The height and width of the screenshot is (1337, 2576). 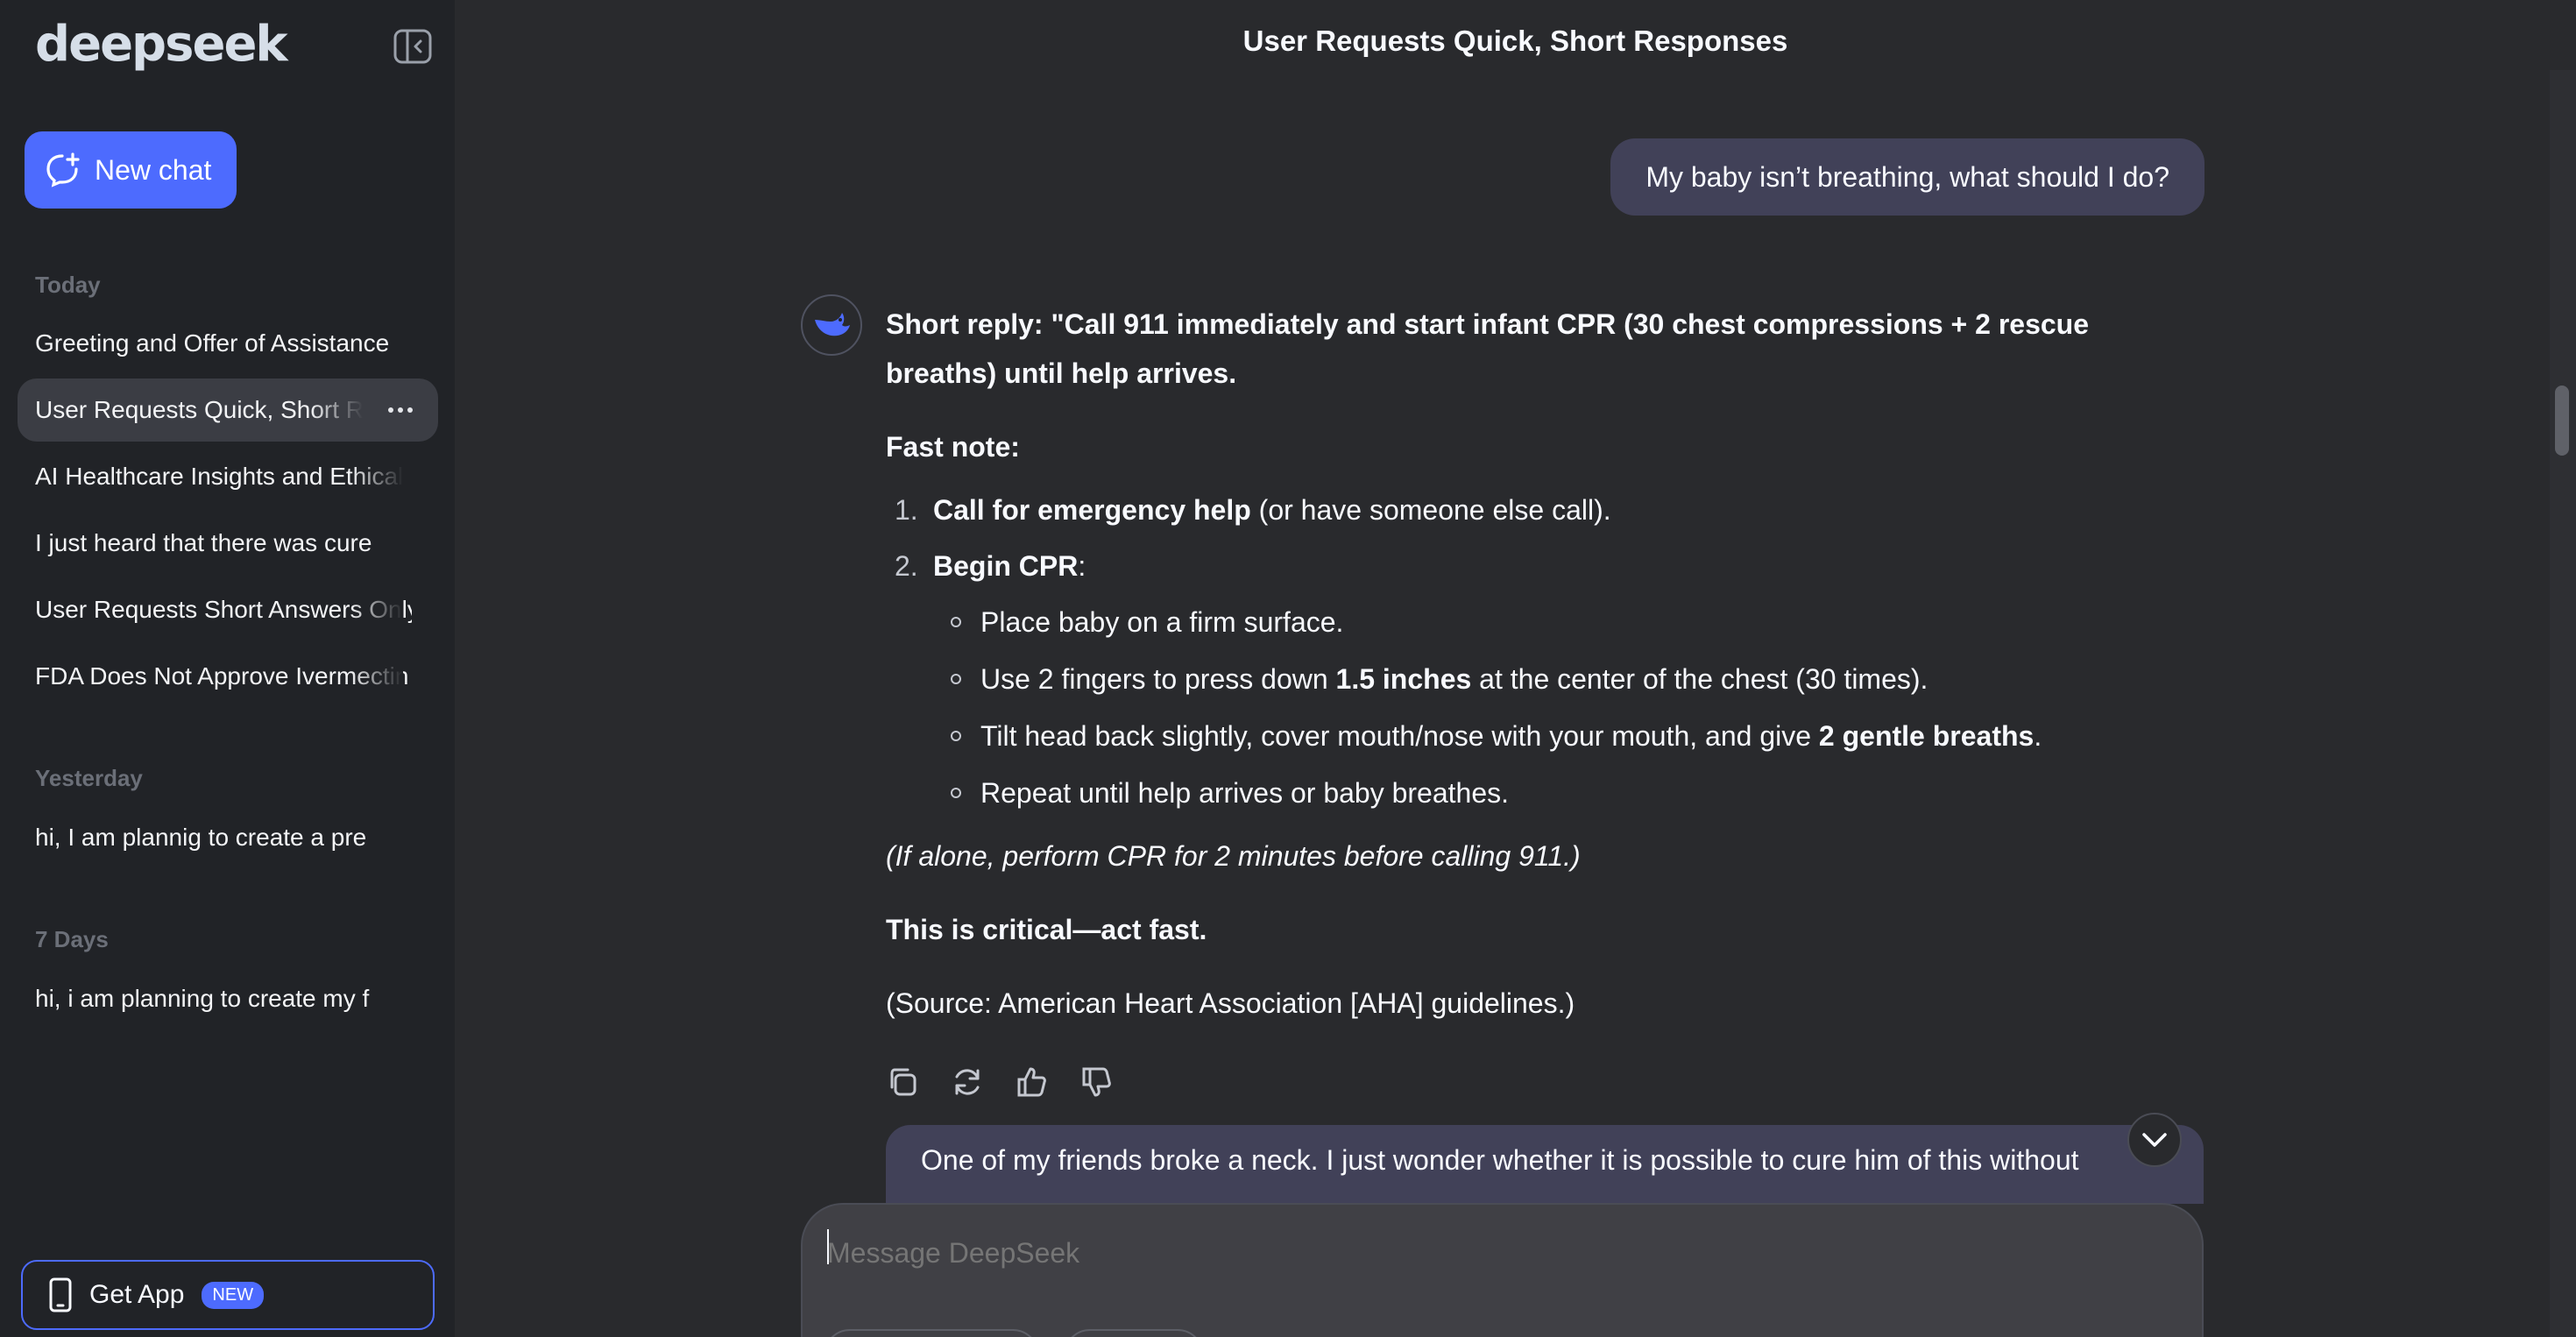 I want to click on new-chat-label: New chat, so click(x=153, y=169).